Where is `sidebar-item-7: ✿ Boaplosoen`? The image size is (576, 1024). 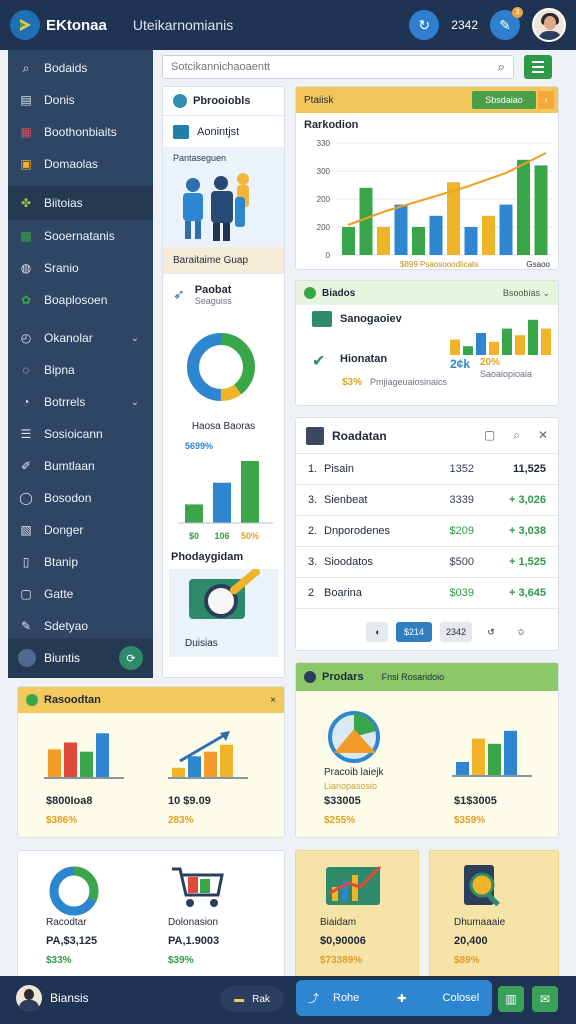 sidebar-item-7: ✿ Boaplosoen is located at coordinates (80, 300).